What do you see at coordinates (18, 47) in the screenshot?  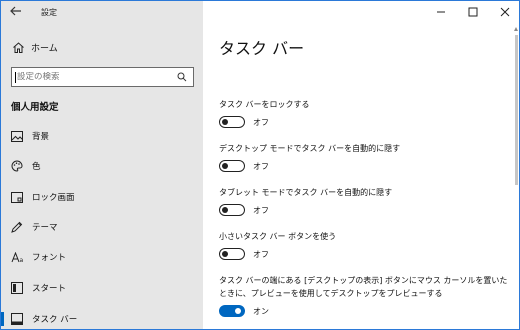 I see `home-icon` at bounding box center [18, 47].